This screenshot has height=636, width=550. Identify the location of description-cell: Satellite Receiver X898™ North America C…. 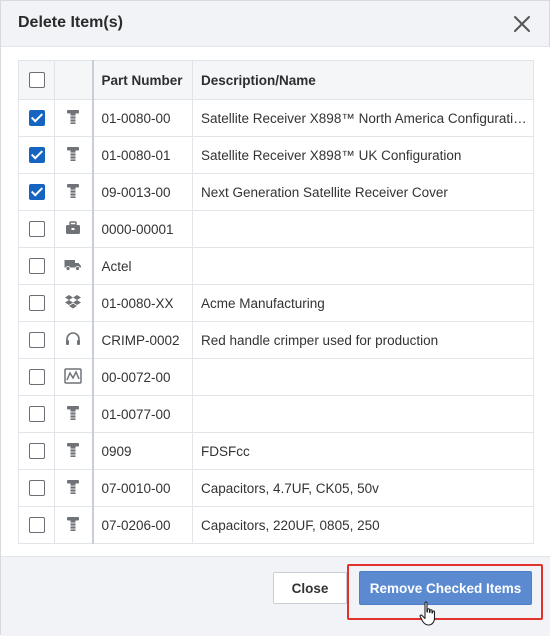
(363, 118).